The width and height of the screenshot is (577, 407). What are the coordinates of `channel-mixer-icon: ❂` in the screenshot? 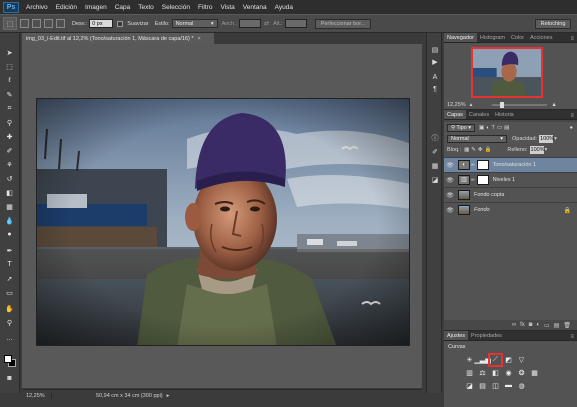 It's located at (521, 373).